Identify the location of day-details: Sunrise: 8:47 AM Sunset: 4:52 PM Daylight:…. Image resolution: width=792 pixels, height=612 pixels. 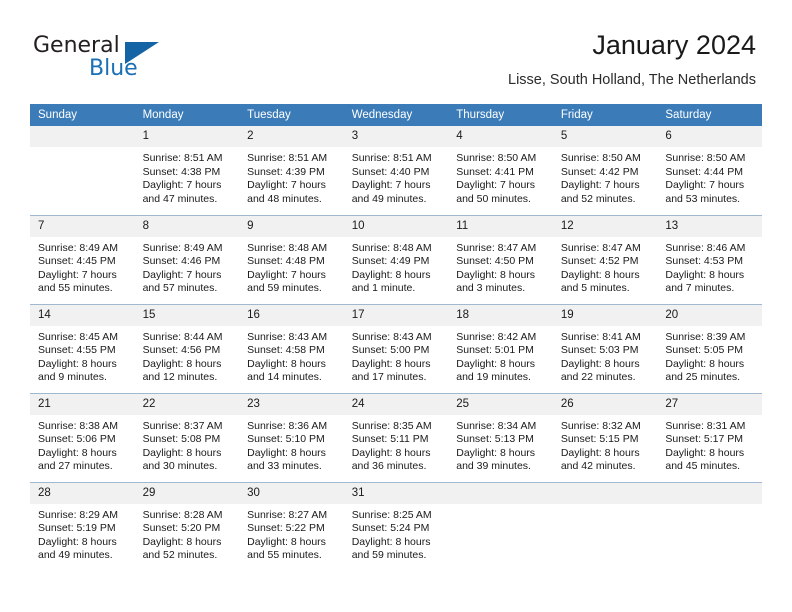
(605, 266).